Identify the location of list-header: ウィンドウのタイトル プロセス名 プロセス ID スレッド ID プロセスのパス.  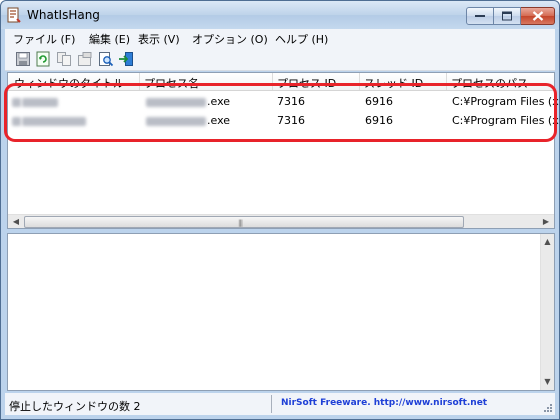
(281, 82).